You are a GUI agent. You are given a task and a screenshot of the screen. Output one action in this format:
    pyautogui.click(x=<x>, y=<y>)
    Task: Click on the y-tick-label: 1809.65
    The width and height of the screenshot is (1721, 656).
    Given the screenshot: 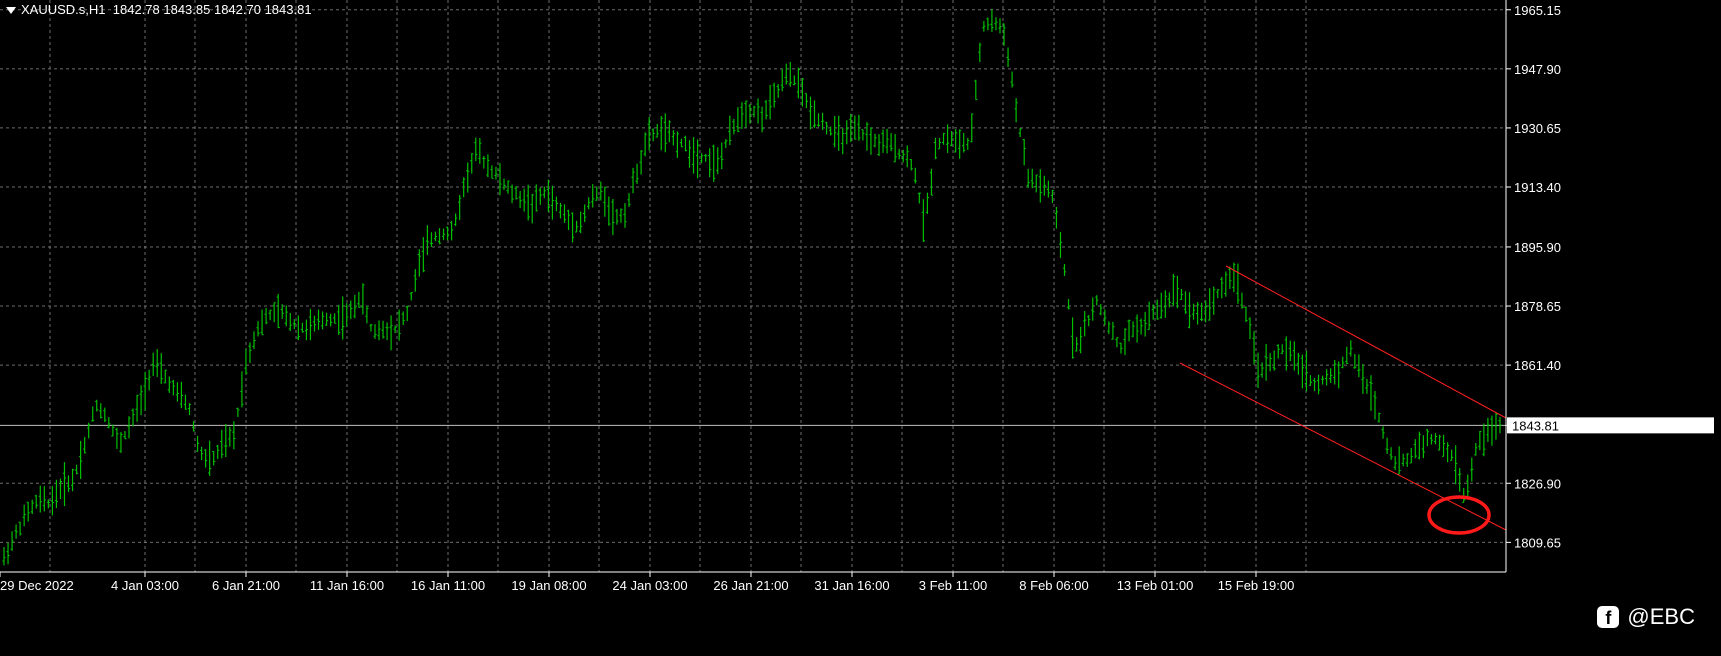 What is the action you would take?
    pyautogui.click(x=1537, y=542)
    